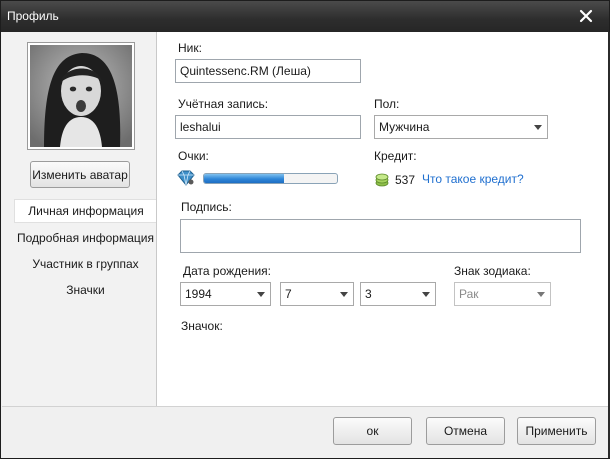 The image size is (610, 459). I want to click on avatar, so click(81, 96).